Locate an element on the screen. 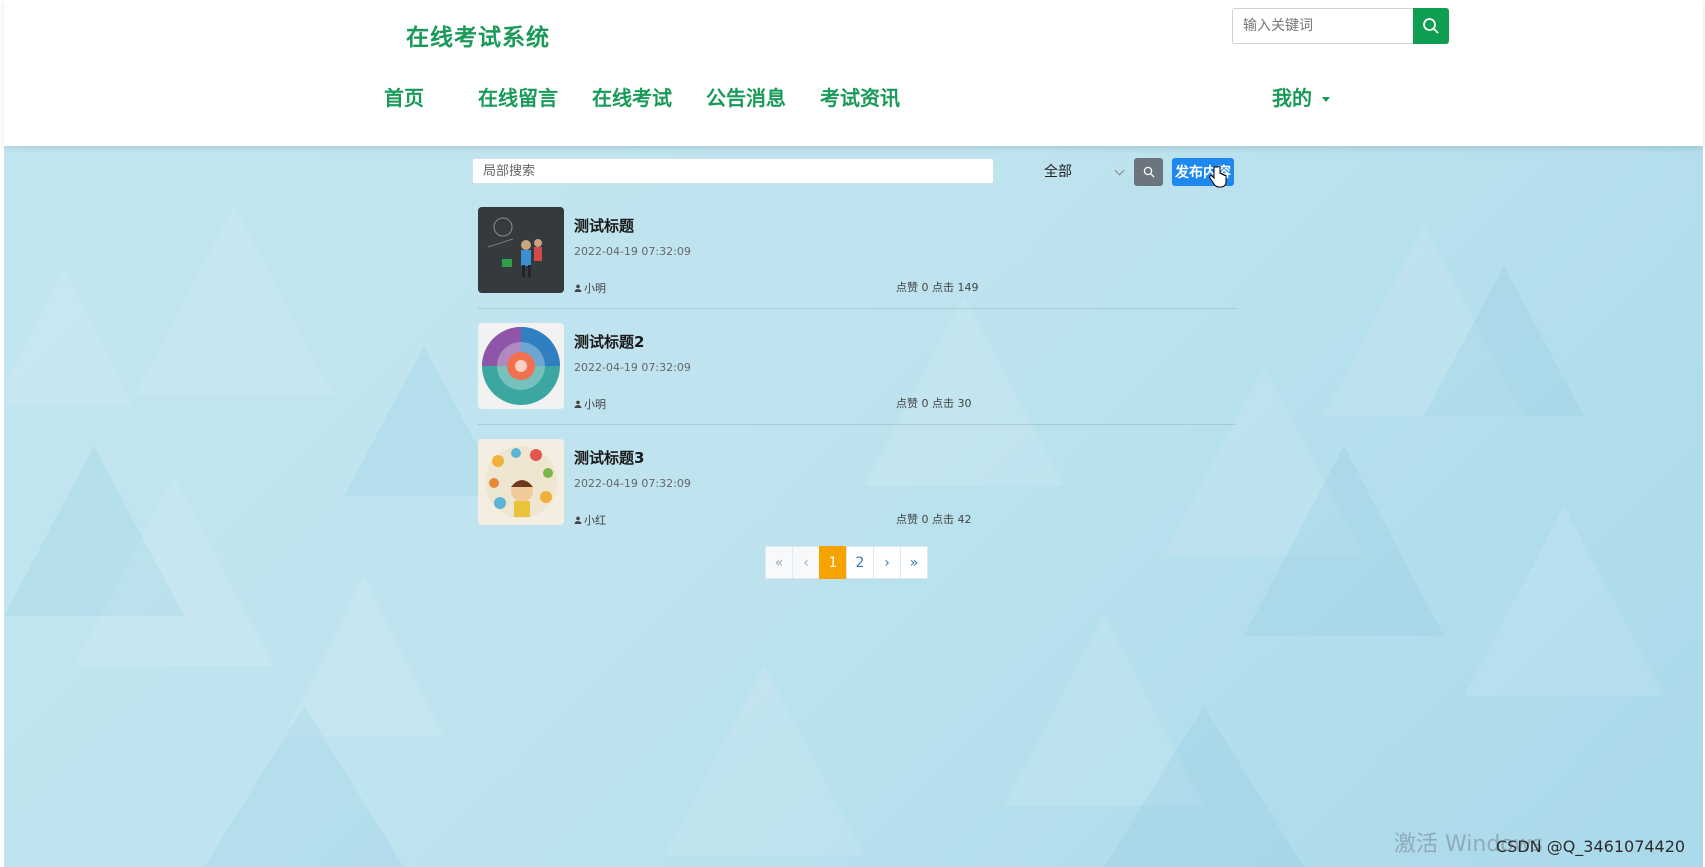  first-page-button: « is located at coordinates (779, 562).